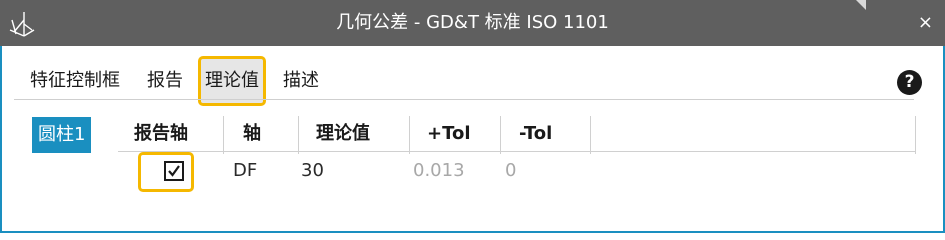 The image size is (945, 240). What do you see at coordinates (252, 133) in the screenshot?
I see `column-header-axis: 轴` at bounding box center [252, 133].